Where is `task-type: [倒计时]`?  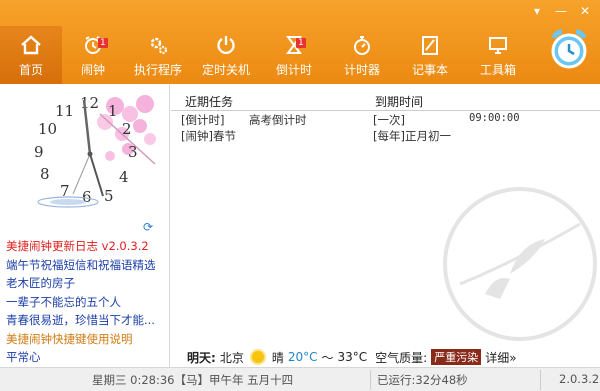 task-type: [倒计时] is located at coordinates (203, 120).